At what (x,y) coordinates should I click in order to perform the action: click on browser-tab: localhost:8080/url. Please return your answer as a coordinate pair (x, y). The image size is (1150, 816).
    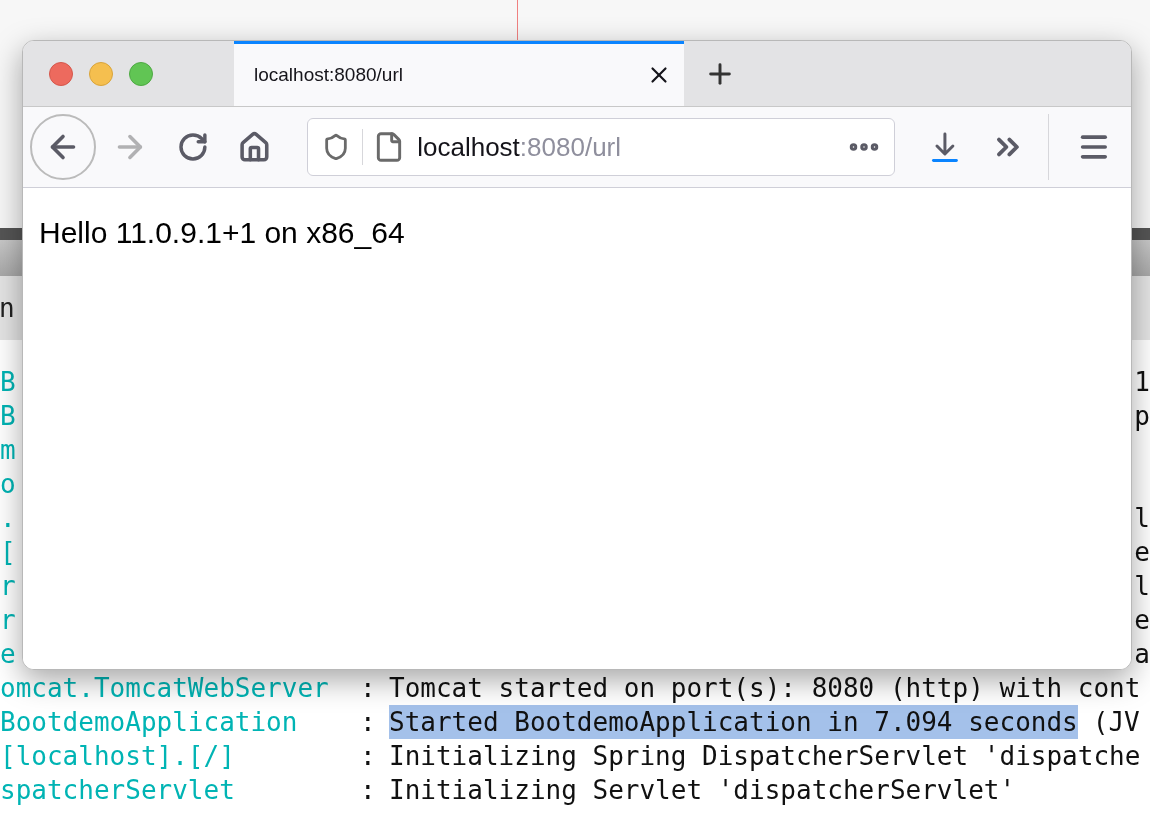
    Looking at the image, I should click on (459, 73).